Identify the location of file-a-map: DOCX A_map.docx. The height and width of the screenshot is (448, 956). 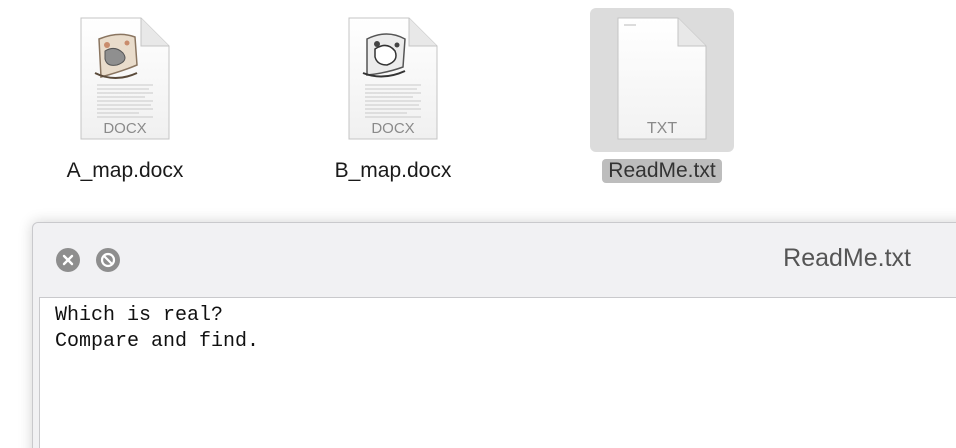
(125, 98).